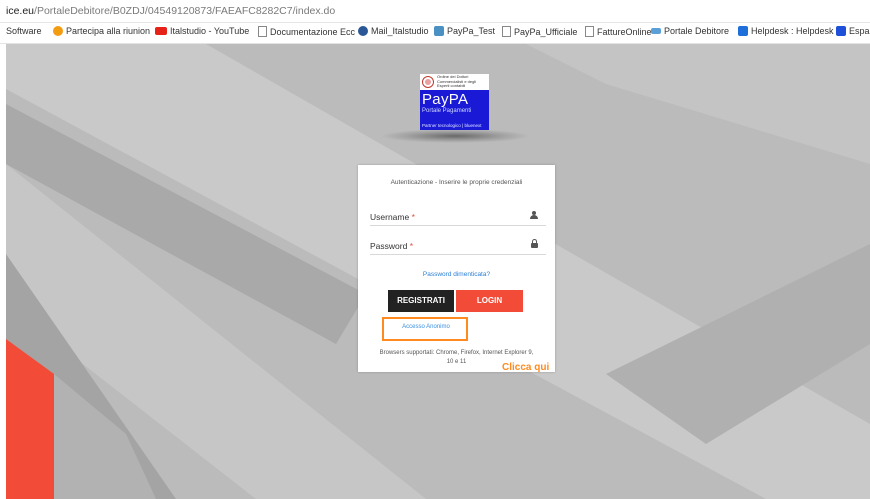  What do you see at coordinates (526, 367) in the screenshot?
I see `click-here-annotation: Clicca qui` at bounding box center [526, 367].